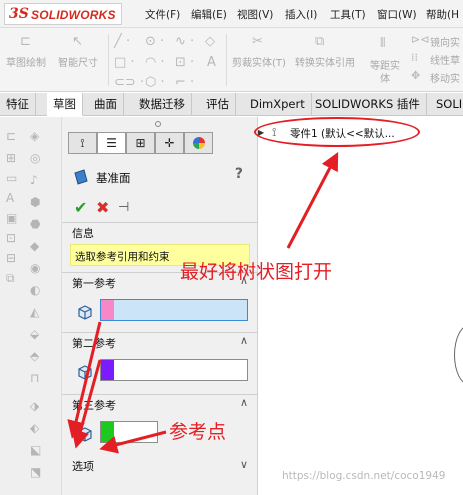 This screenshot has width=463, height=495. I want to click on relations-icon: ⧉, so click(10, 278).